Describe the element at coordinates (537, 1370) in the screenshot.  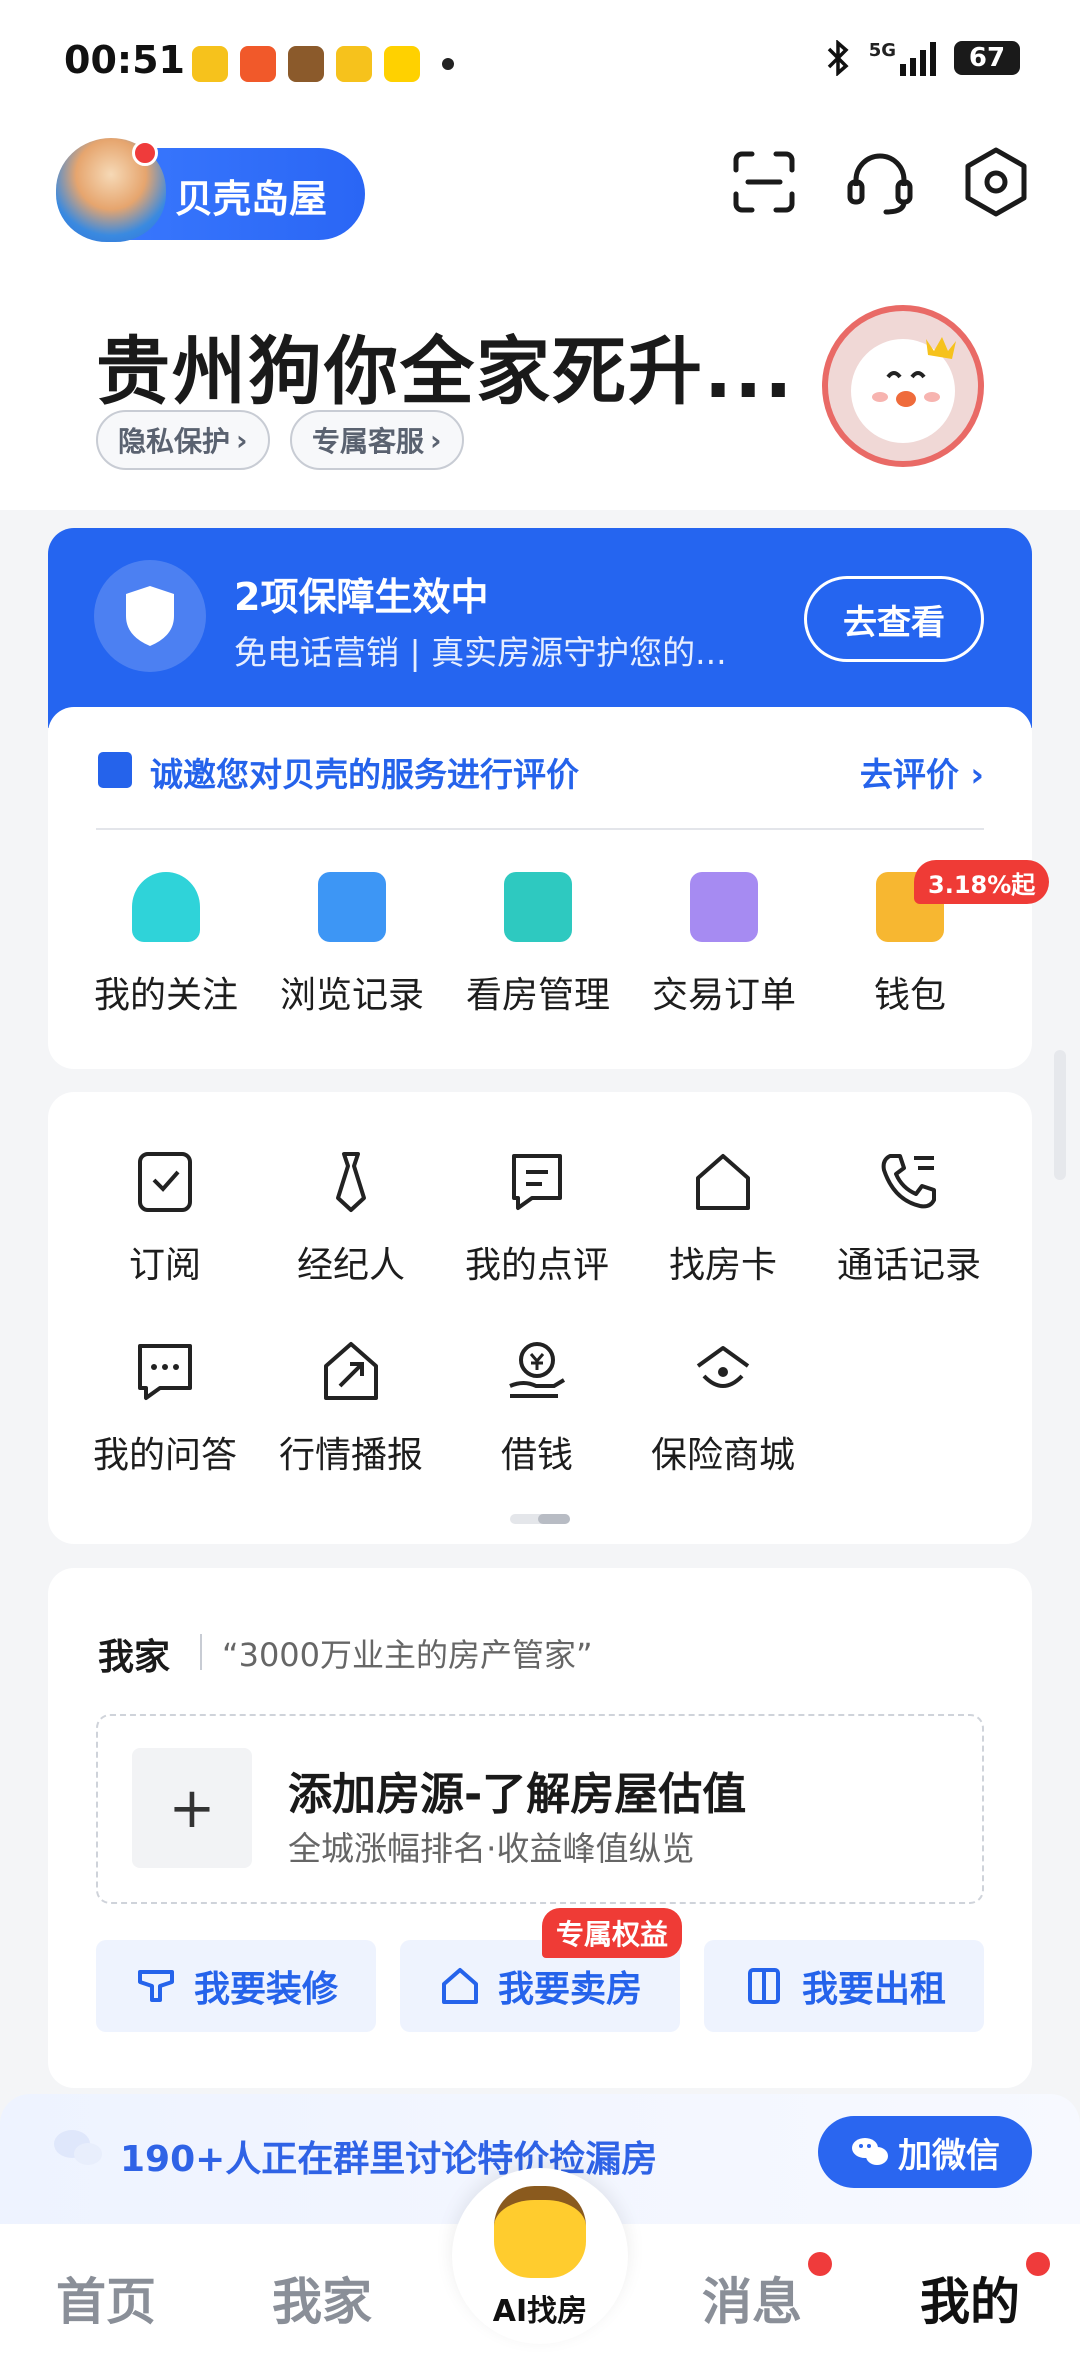
I see `yuan-hand-icon` at that location.